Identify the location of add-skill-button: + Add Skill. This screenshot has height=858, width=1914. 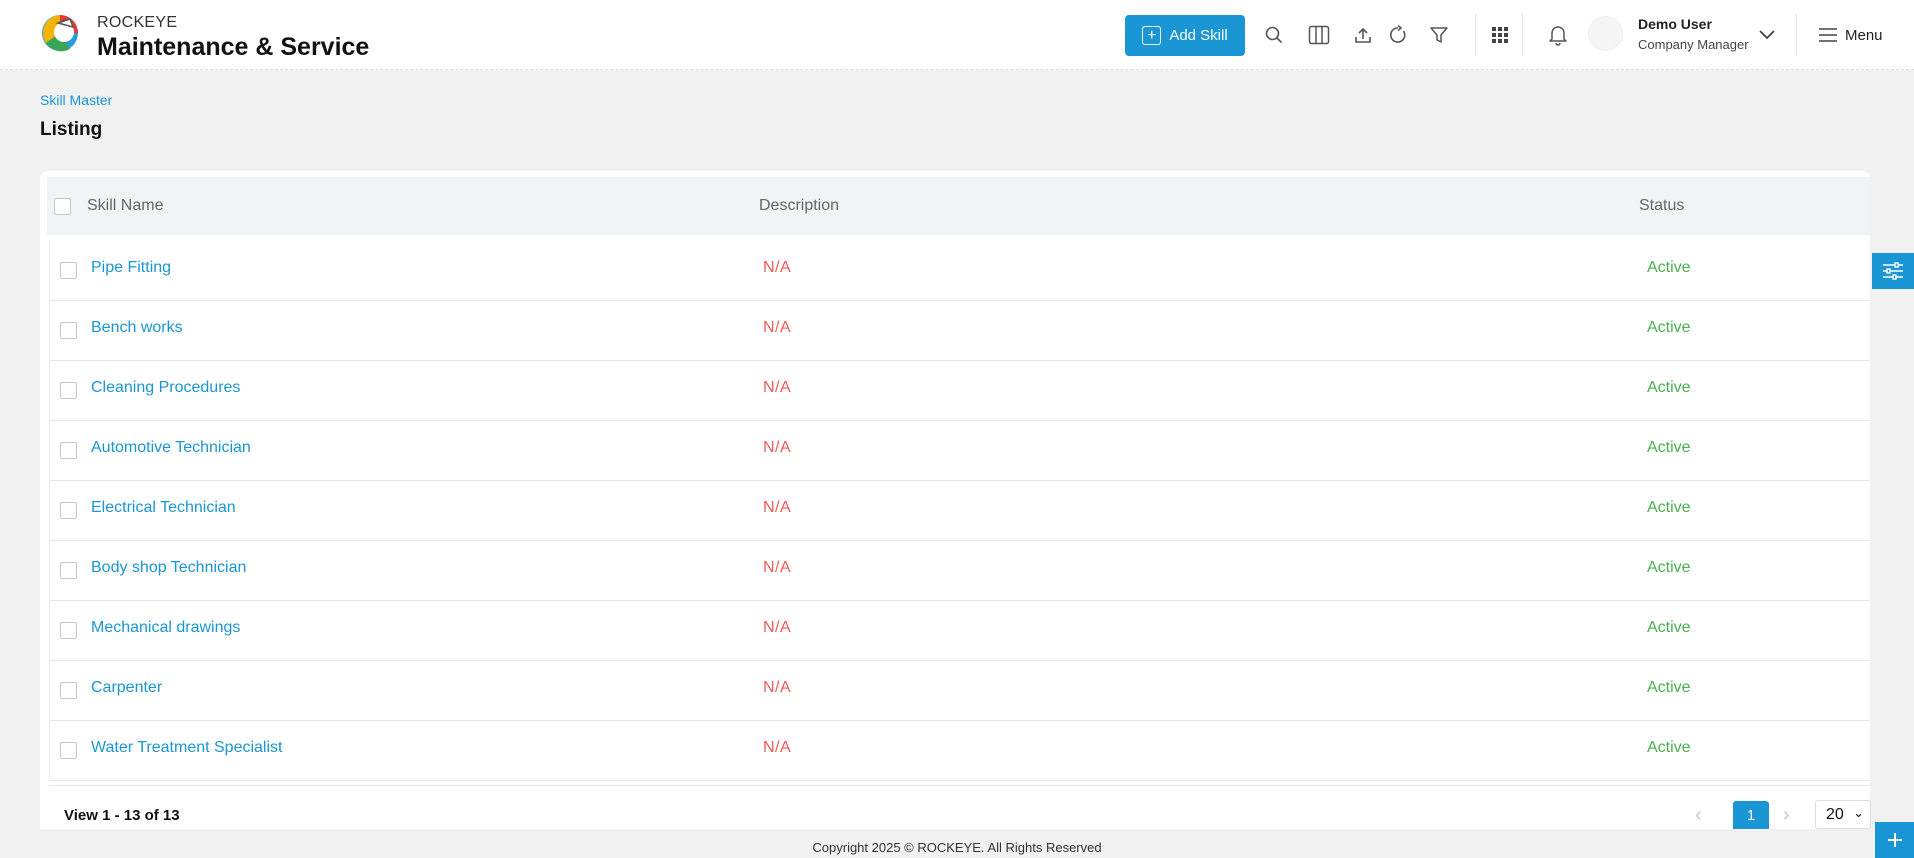
(1185, 35).